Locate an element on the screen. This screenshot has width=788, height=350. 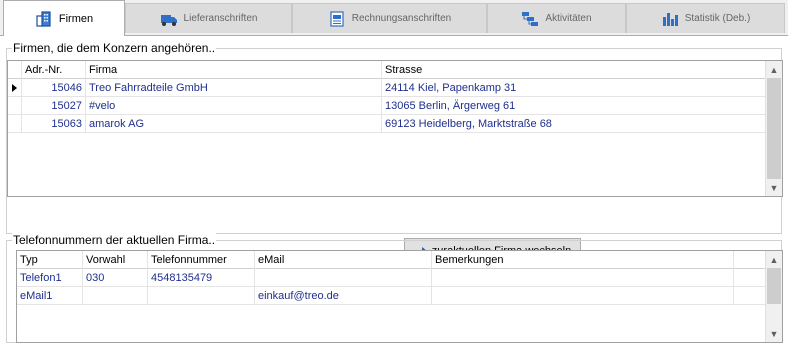
cell-firma: Treo Fahrradteile GmbH is located at coordinates (234, 88).